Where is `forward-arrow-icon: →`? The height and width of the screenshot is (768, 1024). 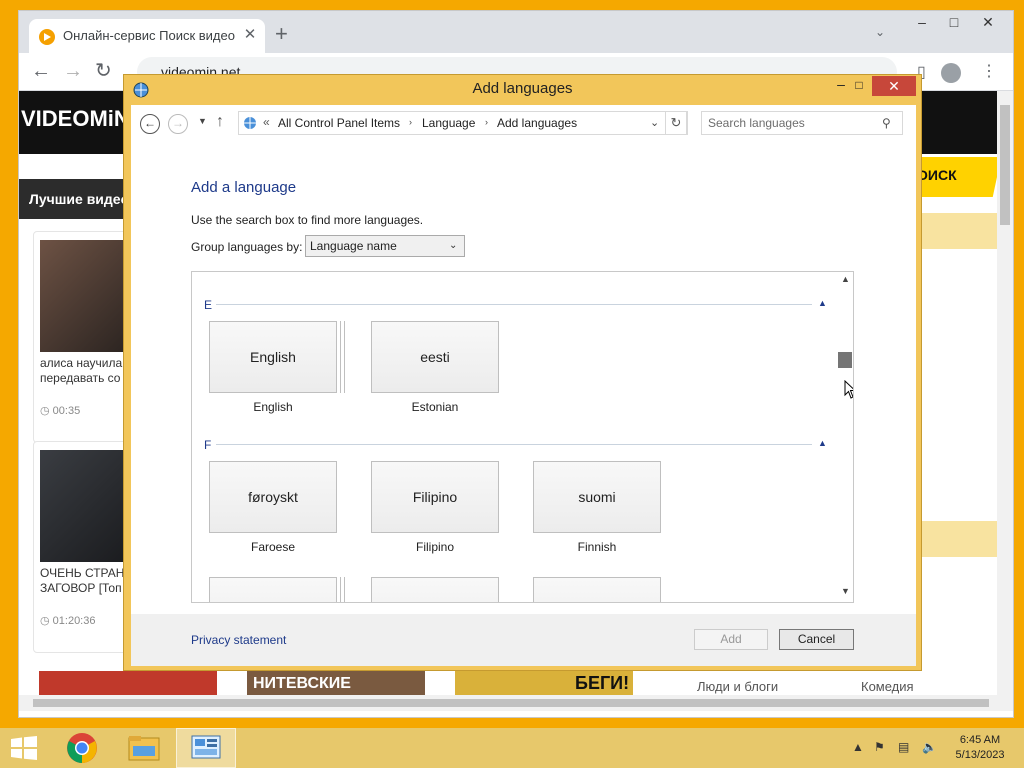
forward-arrow-icon: → is located at coordinates (73, 71).